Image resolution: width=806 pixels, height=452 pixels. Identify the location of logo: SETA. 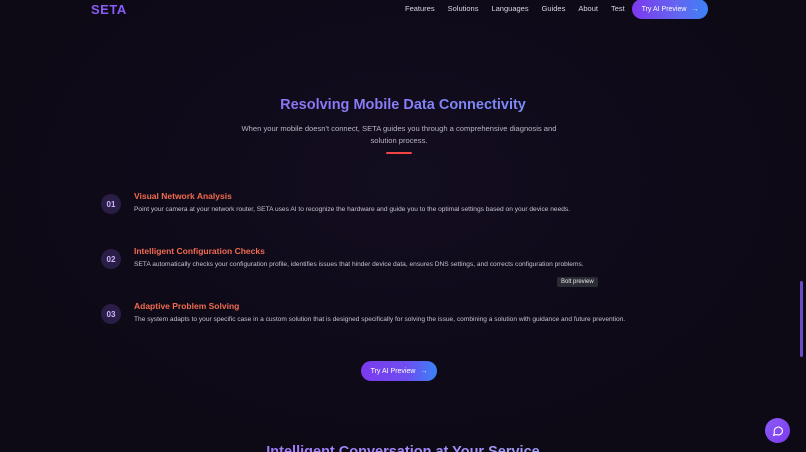
(109, 9).